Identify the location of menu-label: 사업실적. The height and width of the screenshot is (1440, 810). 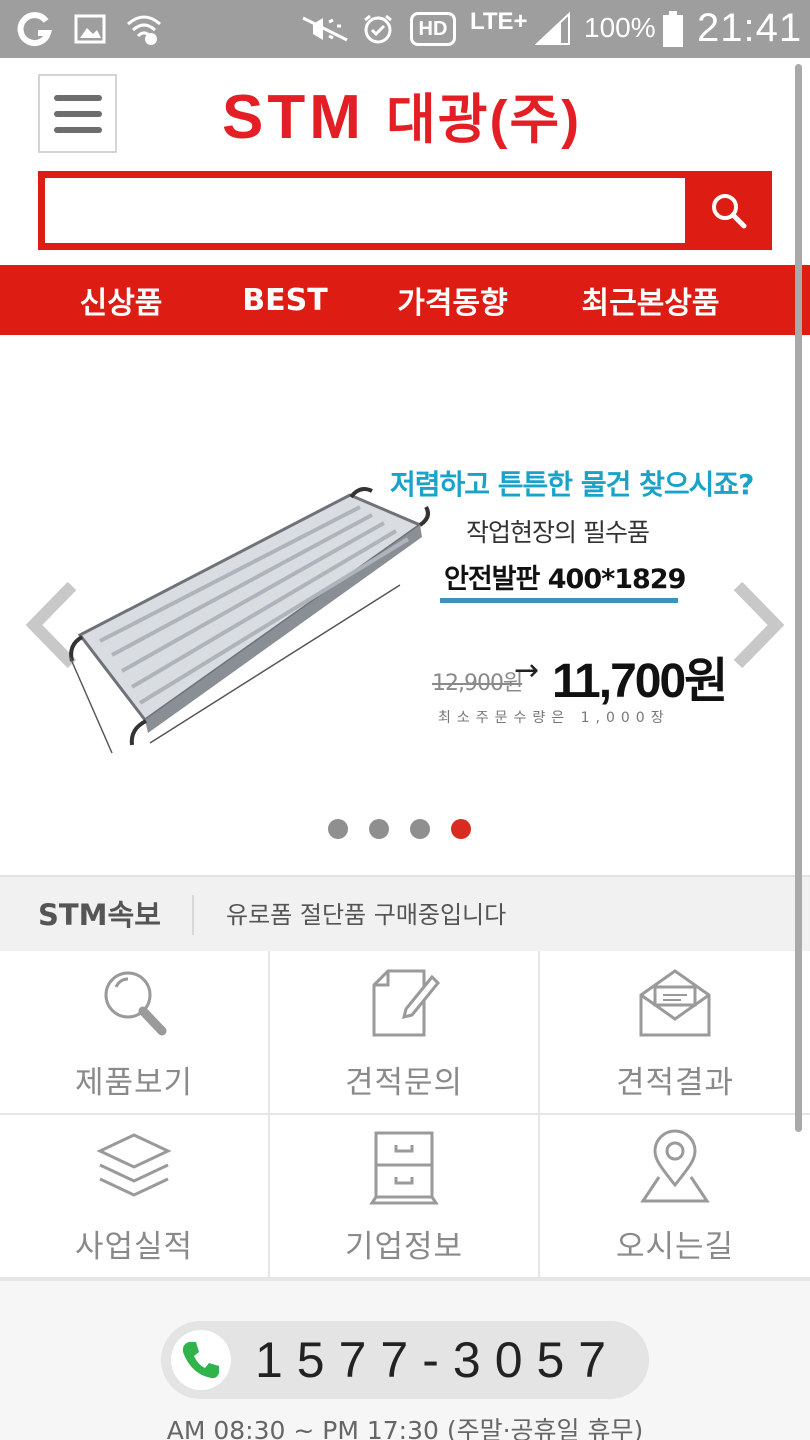
(134, 1247).